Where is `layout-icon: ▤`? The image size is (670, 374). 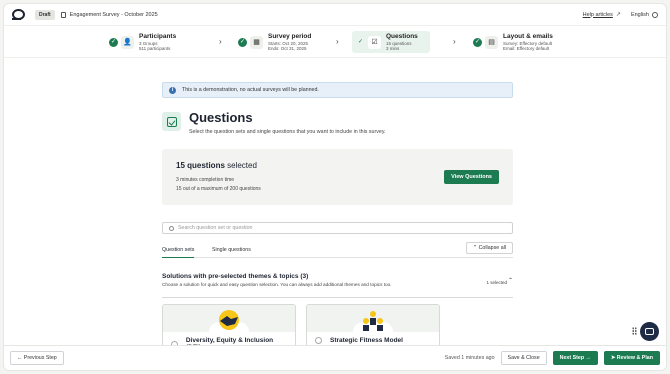
layout-icon: ▤ is located at coordinates (491, 42).